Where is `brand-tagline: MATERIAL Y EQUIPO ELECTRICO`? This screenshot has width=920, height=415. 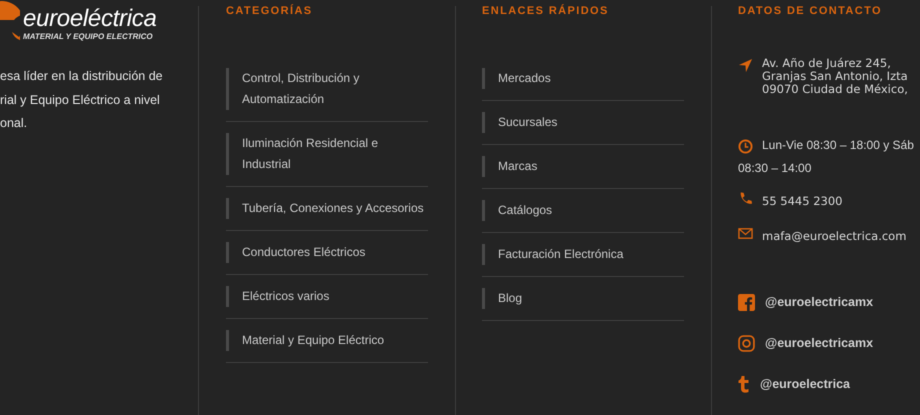 brand-tagline: MATERIAL Y EQUIPO ELECTRICO is located at coordinates (88, 36).